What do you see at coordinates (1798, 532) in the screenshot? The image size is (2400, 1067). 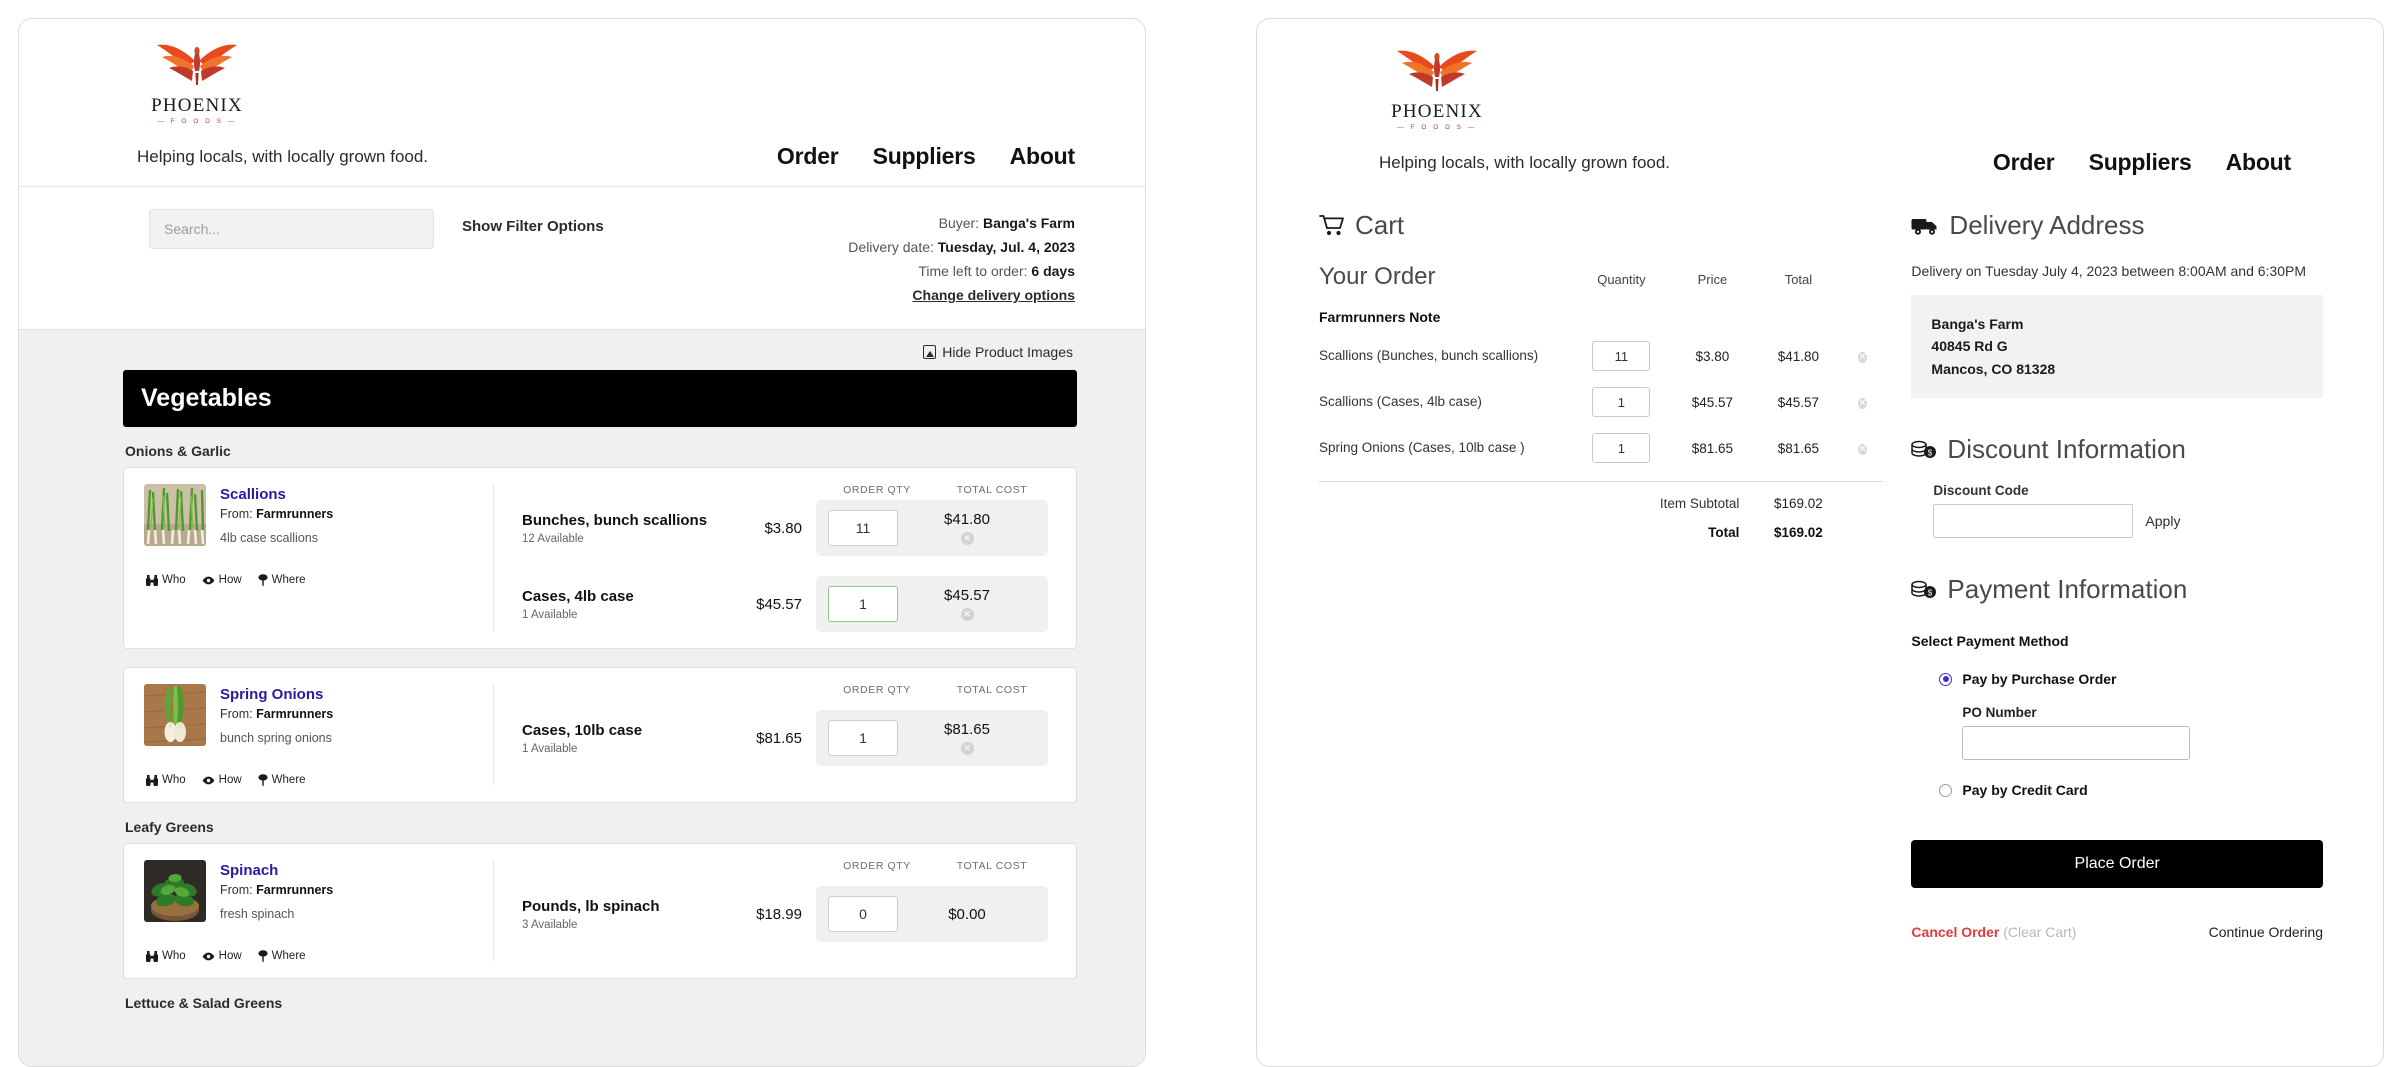 I see `total-value: $169.02` at bounding box center [1798, 532].